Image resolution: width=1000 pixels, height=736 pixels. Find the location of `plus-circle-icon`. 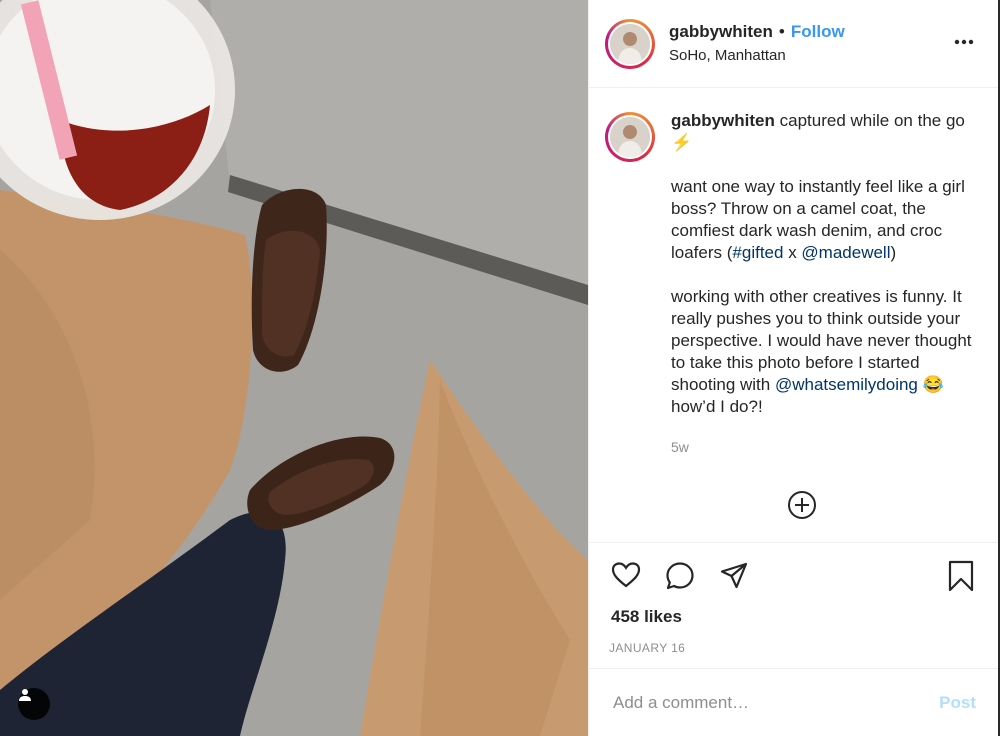

plus-circle-icon is located at coordinates (802, 505).